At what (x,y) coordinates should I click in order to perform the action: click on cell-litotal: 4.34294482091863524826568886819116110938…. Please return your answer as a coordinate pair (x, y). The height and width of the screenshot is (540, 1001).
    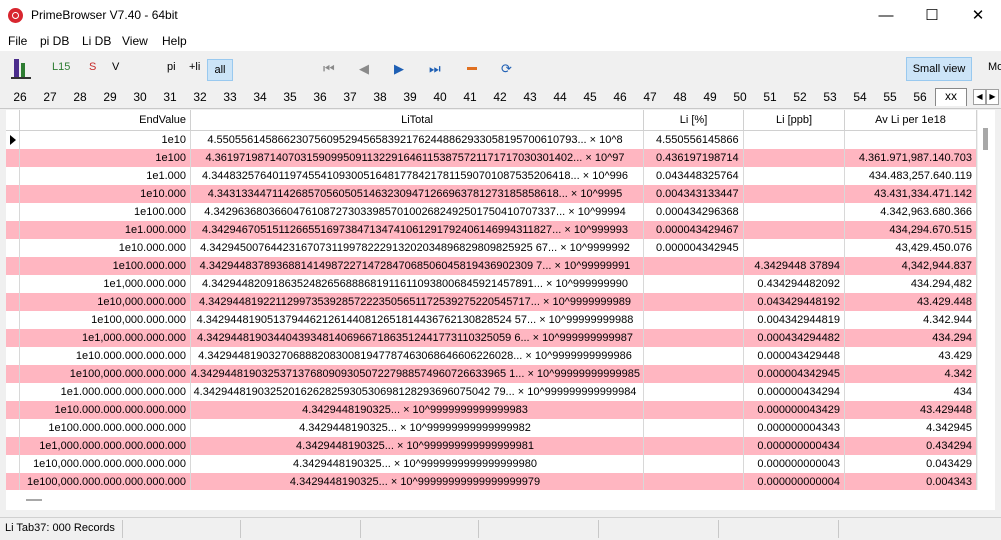
    Looking at the image, I should click on (417, 284).